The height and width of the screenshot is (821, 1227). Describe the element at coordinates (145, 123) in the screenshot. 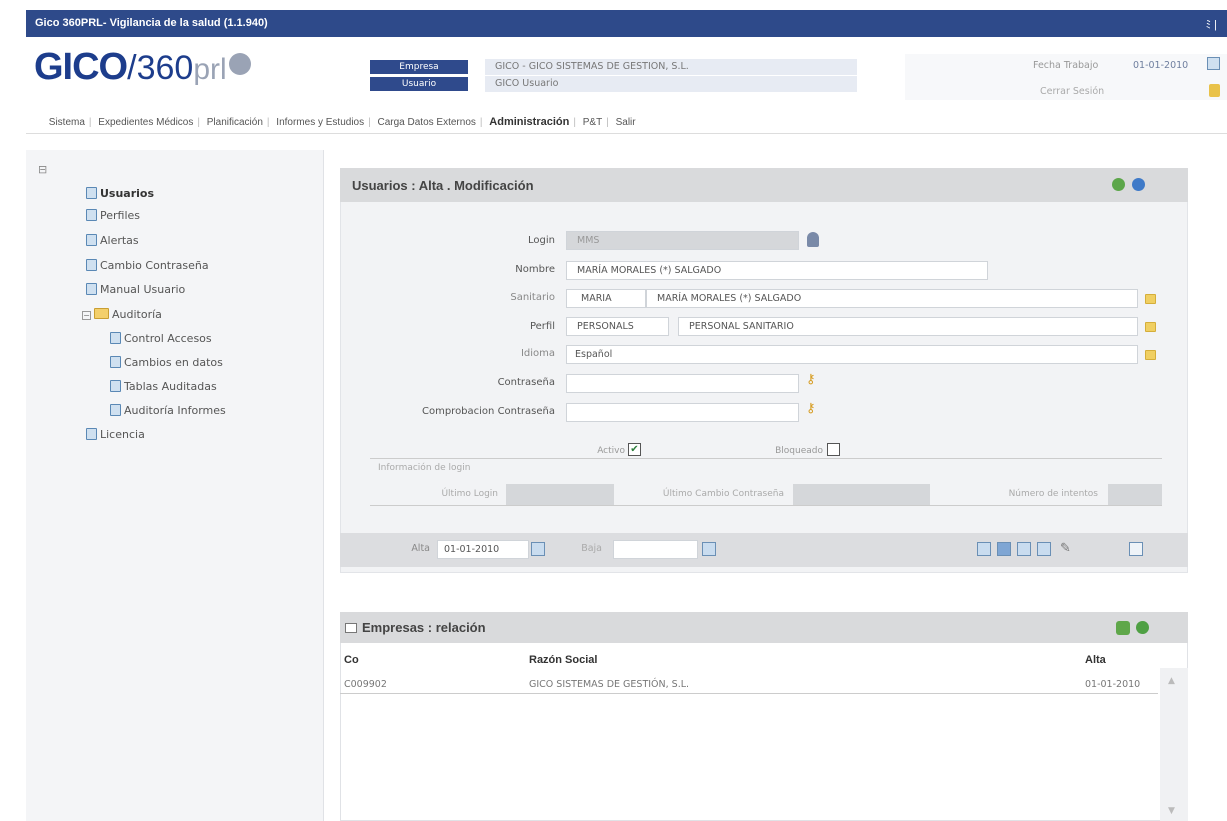

I see `menu-expedientes: Expedientes Médicos` at that location.